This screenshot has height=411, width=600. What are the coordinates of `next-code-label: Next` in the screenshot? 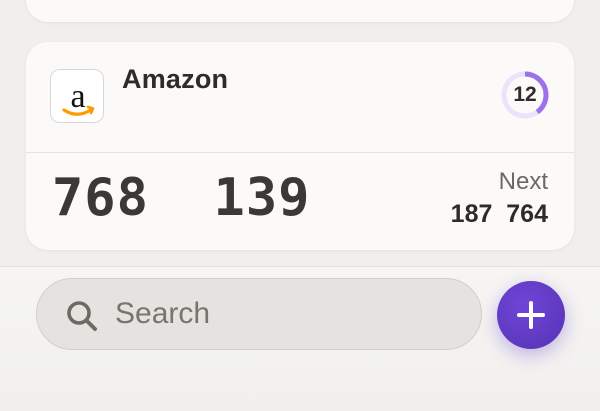 It's located at (523, 181).